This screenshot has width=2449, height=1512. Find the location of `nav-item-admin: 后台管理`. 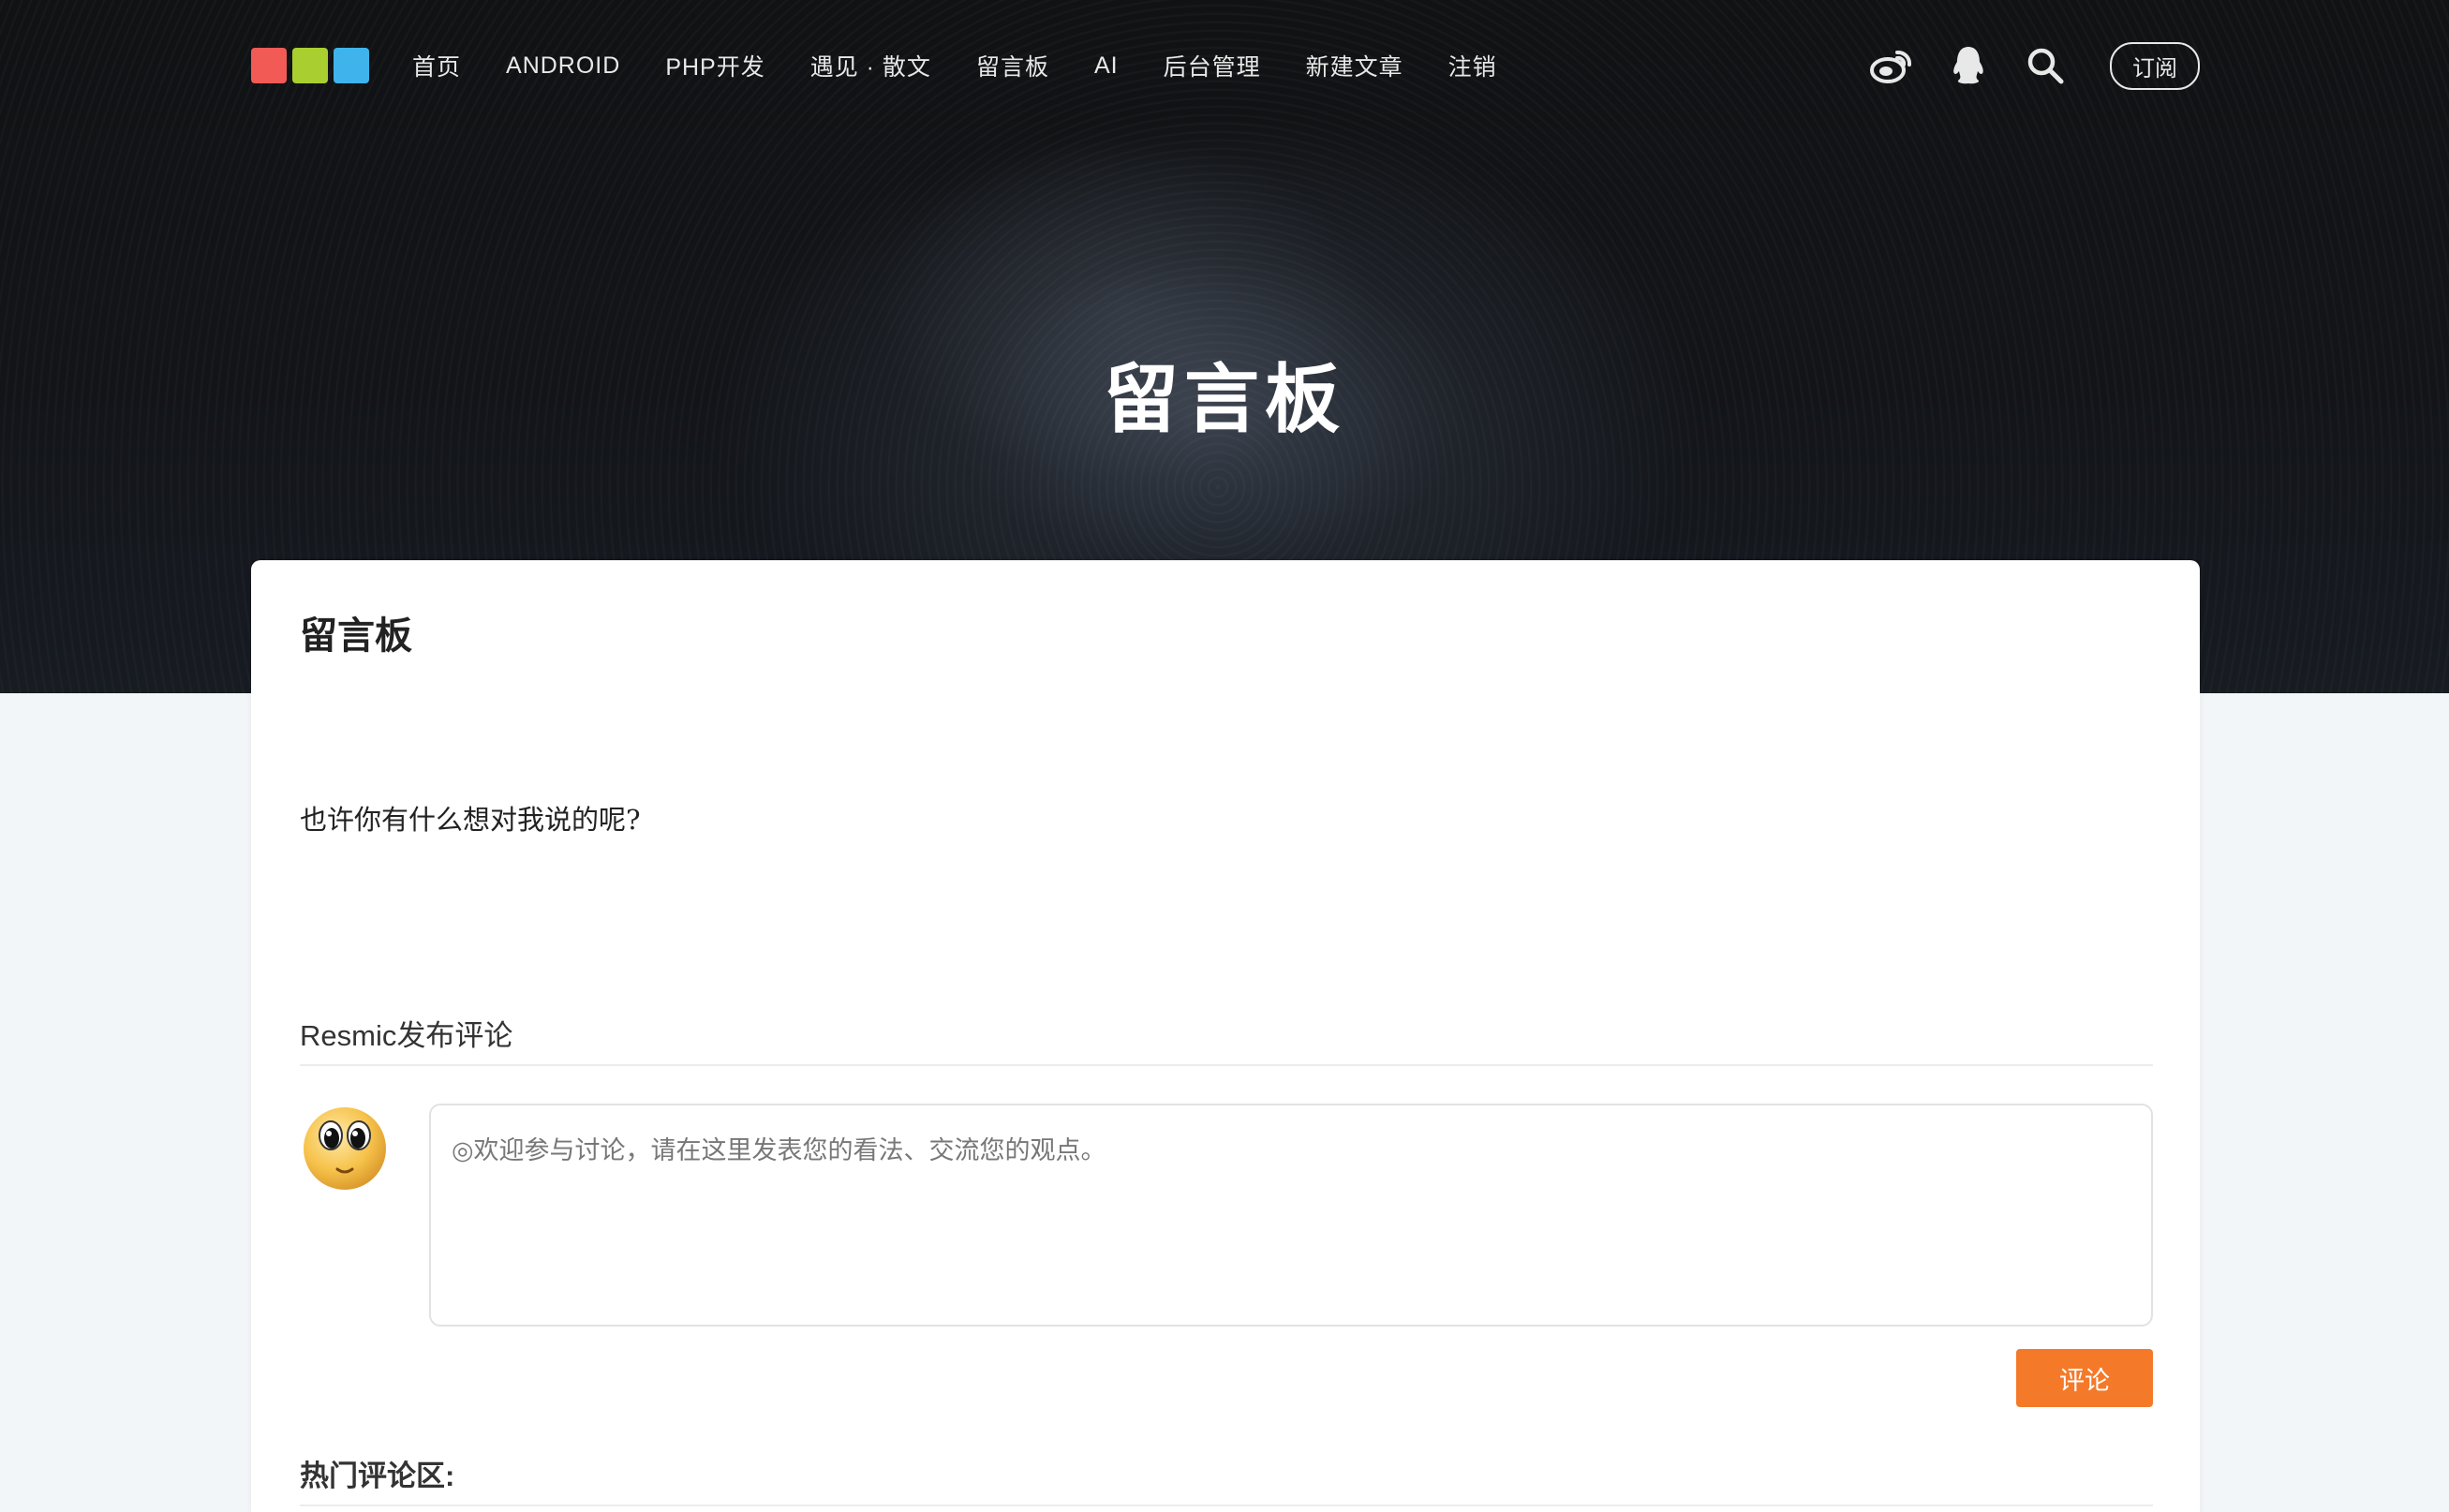

nav-item-admin: 后台管理 is located at coordinates (1212, 65).